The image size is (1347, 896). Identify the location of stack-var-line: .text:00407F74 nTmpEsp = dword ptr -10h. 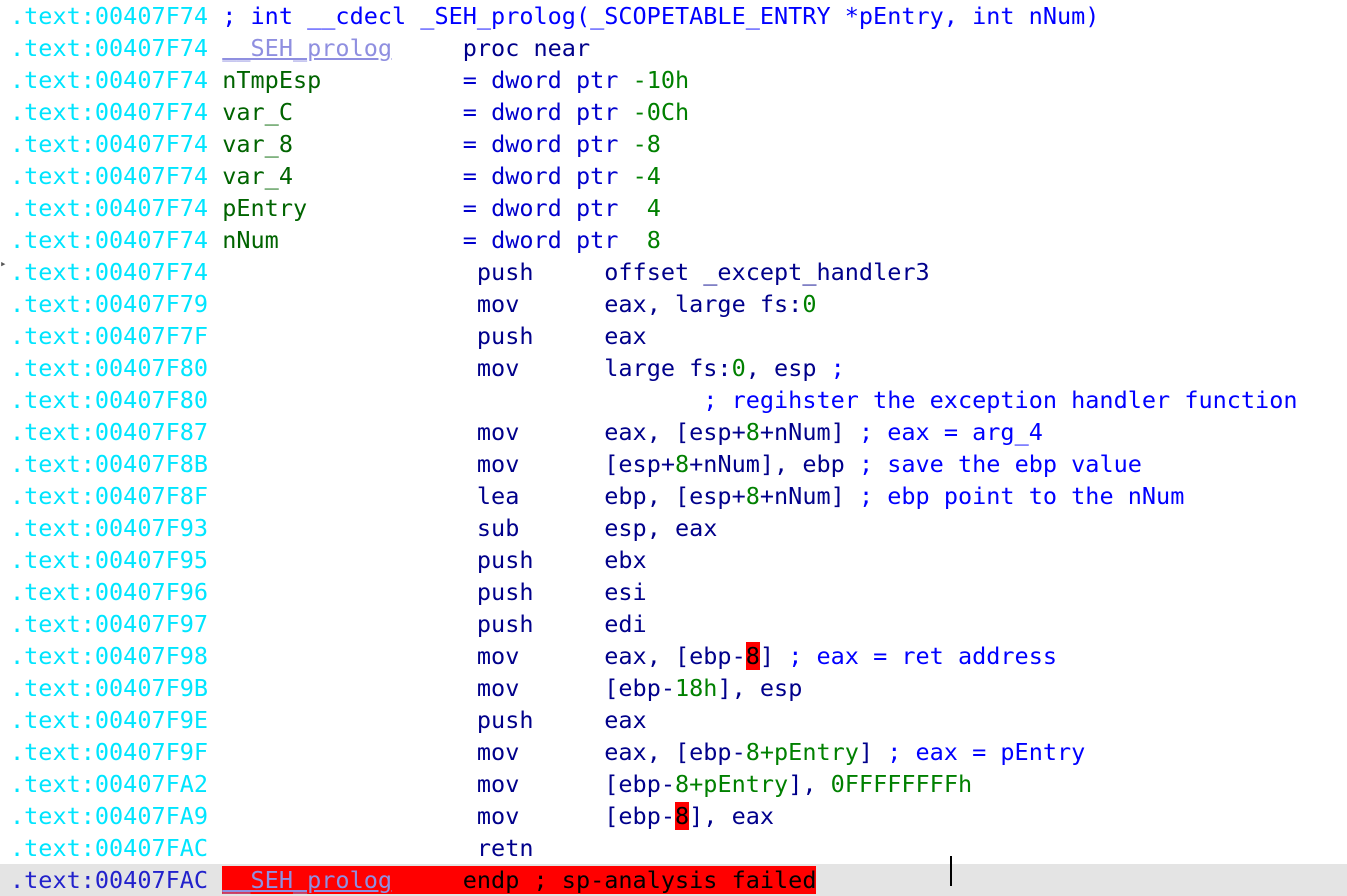
(673, 80).